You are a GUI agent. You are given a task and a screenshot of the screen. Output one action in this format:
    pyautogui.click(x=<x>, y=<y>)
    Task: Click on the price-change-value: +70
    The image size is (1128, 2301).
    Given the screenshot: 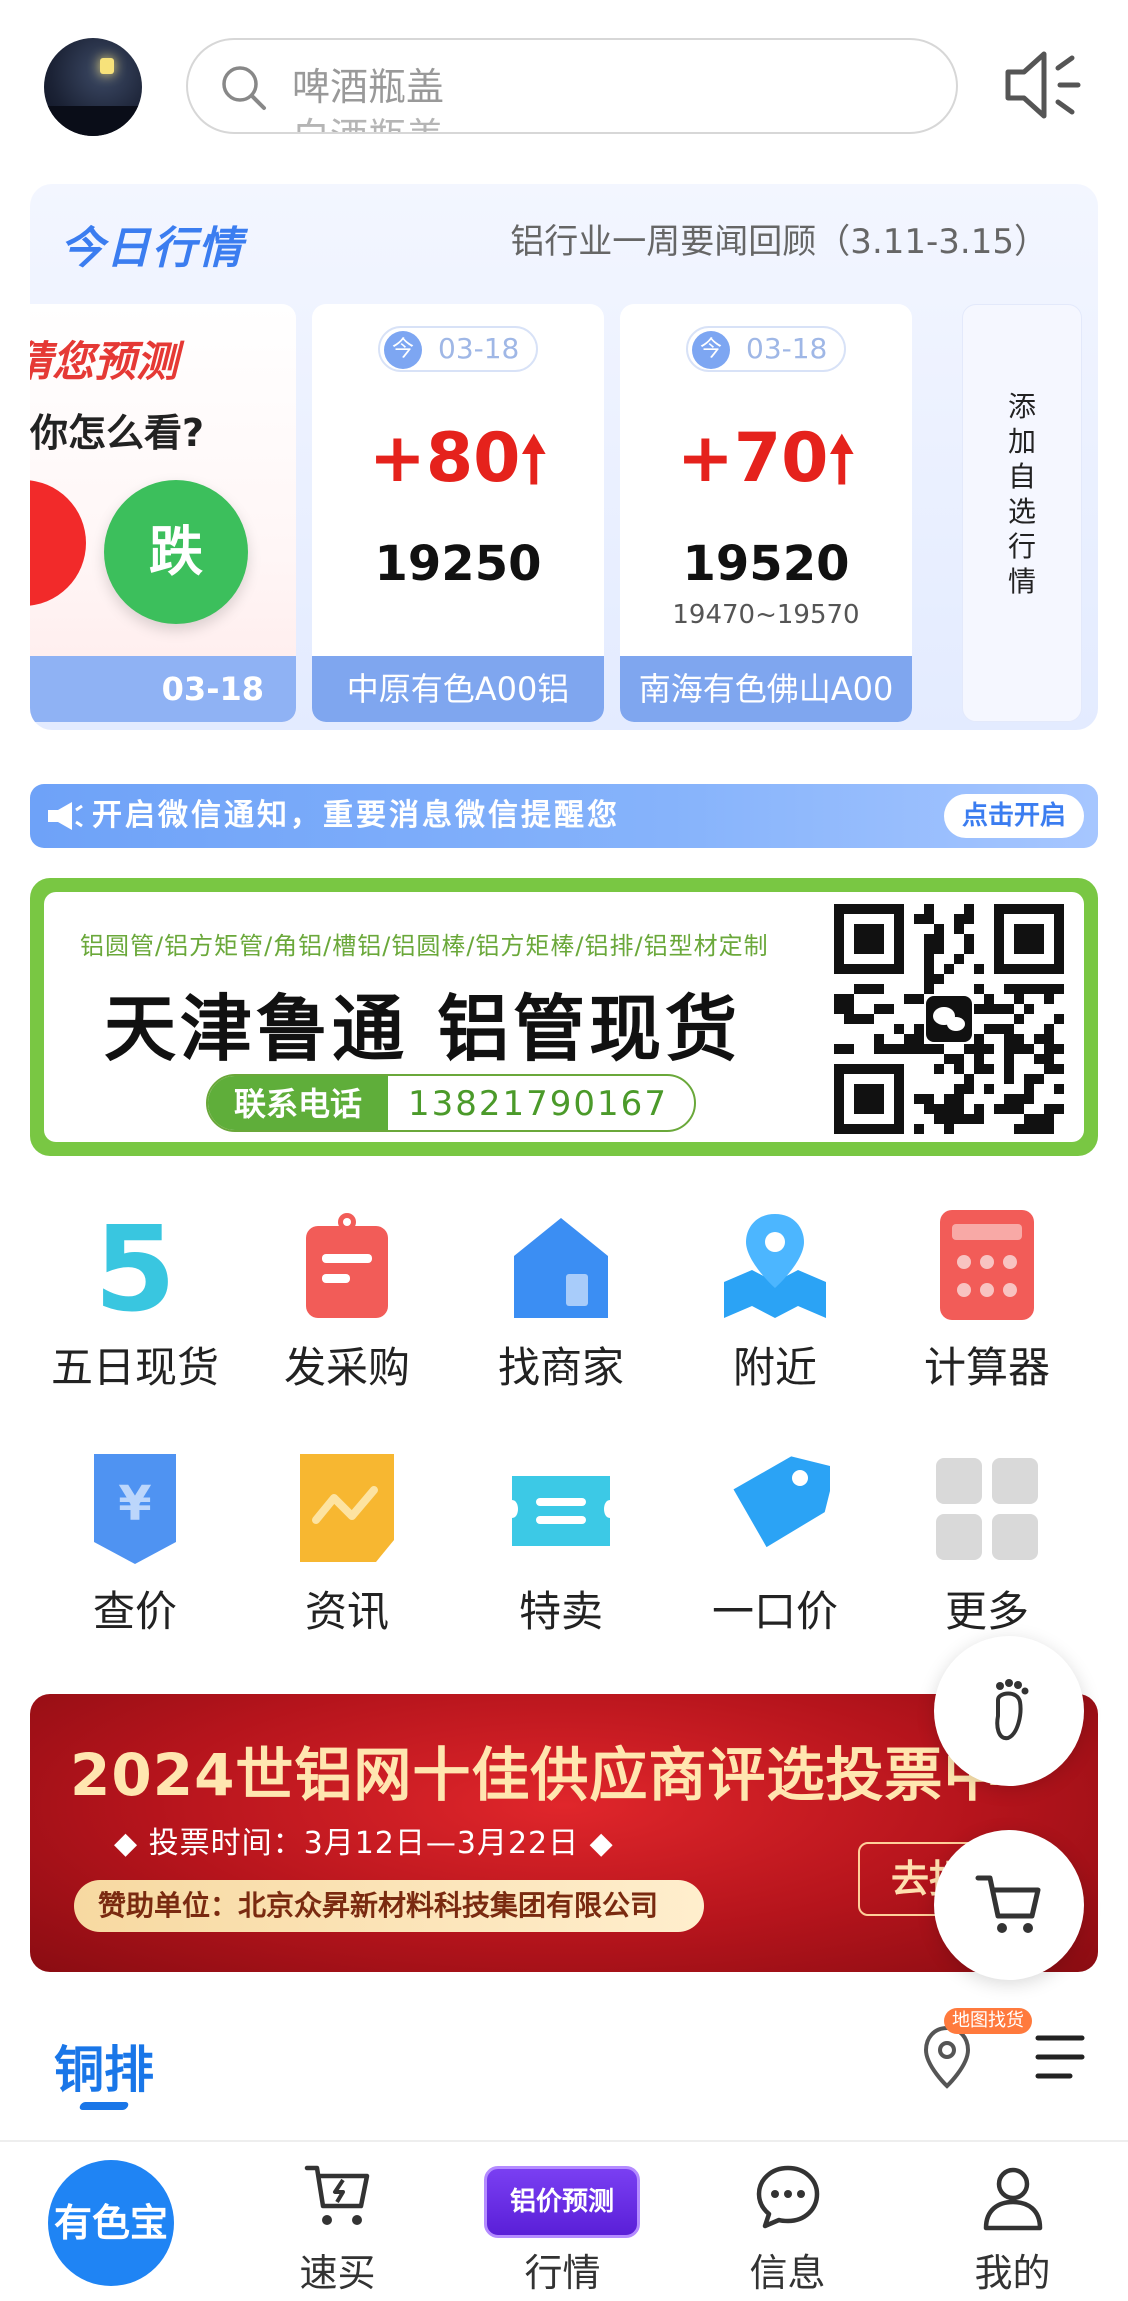 What is the action you would take?
    pyautogui.click(x=752, y=458)
    